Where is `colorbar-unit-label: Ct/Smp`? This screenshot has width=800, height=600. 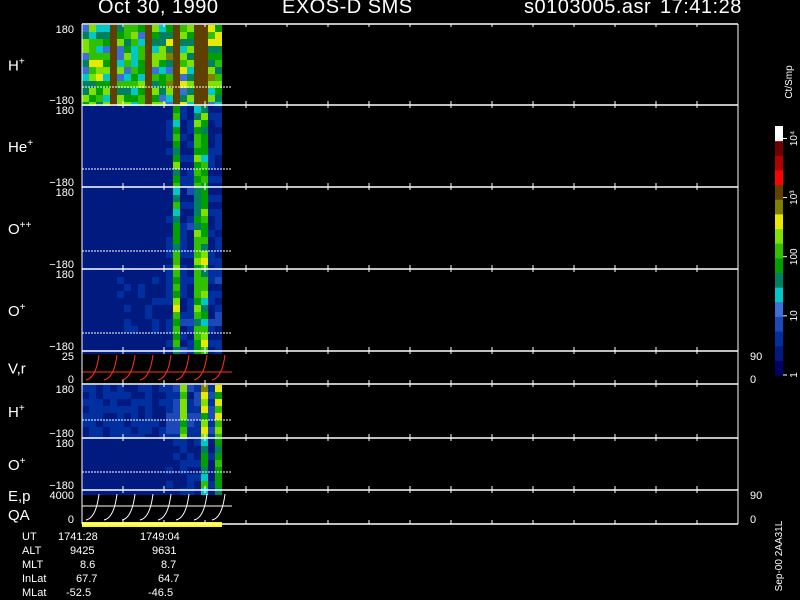
colorbar-unit-label: Ct/Smp is located at coordinates (789, 82).